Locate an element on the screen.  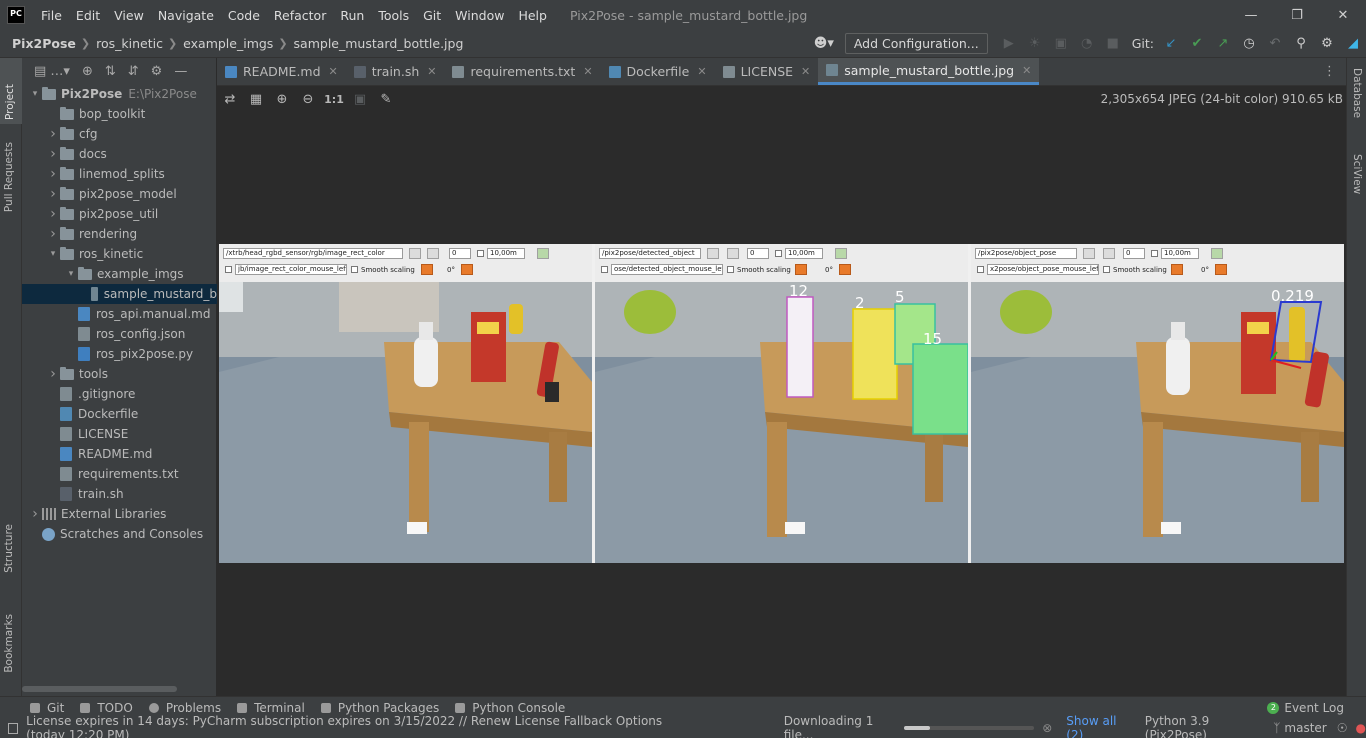
tree-item: › cfg is located at coordinates (119, 134).